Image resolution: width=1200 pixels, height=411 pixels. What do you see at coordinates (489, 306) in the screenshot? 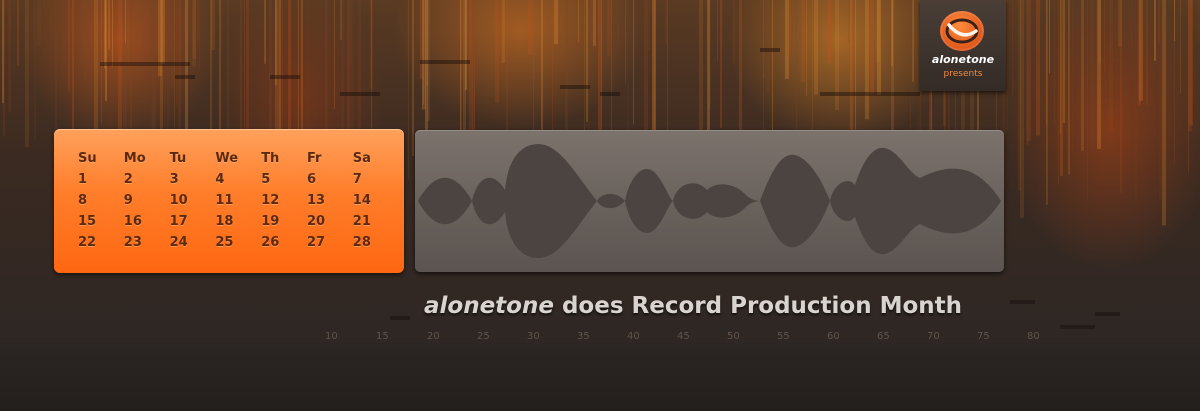
I see `headline-brand: alonetone` at bounding box center [489, 306].